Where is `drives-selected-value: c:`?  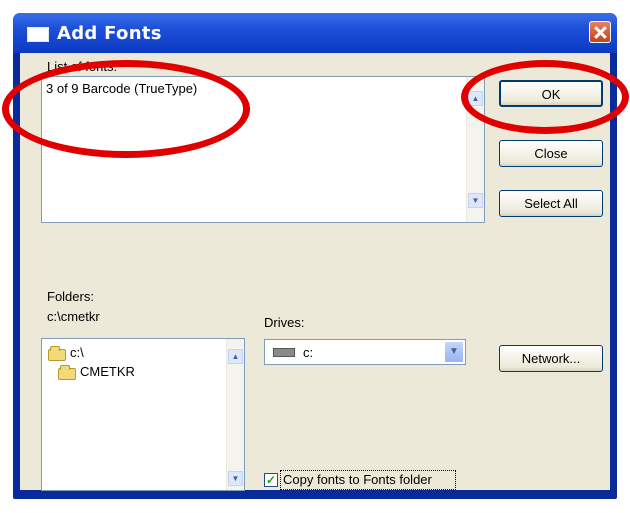
drives-selected-value: c: is located at coordinates (308, 352).